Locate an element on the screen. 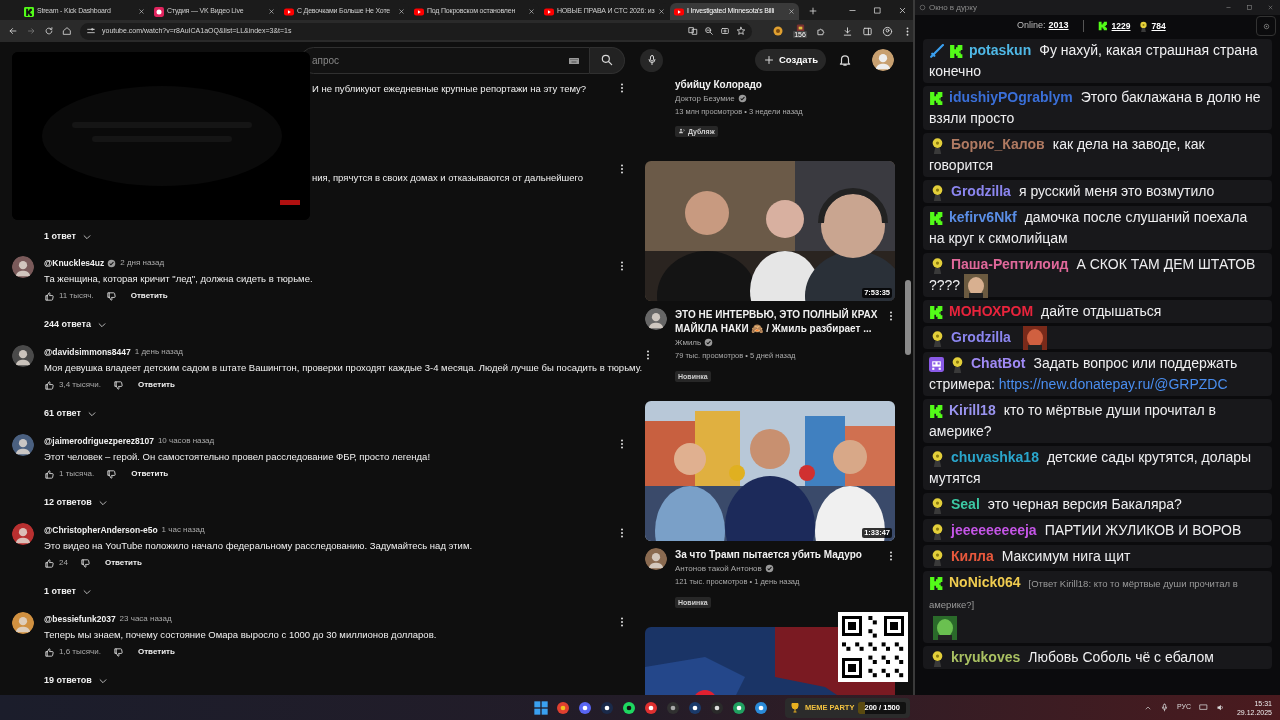  chat-message: Паша-Рептилоид А СКОК ТАМ ДЕМ ШТАТОВ ???? is located at coordinates (1097, 275).